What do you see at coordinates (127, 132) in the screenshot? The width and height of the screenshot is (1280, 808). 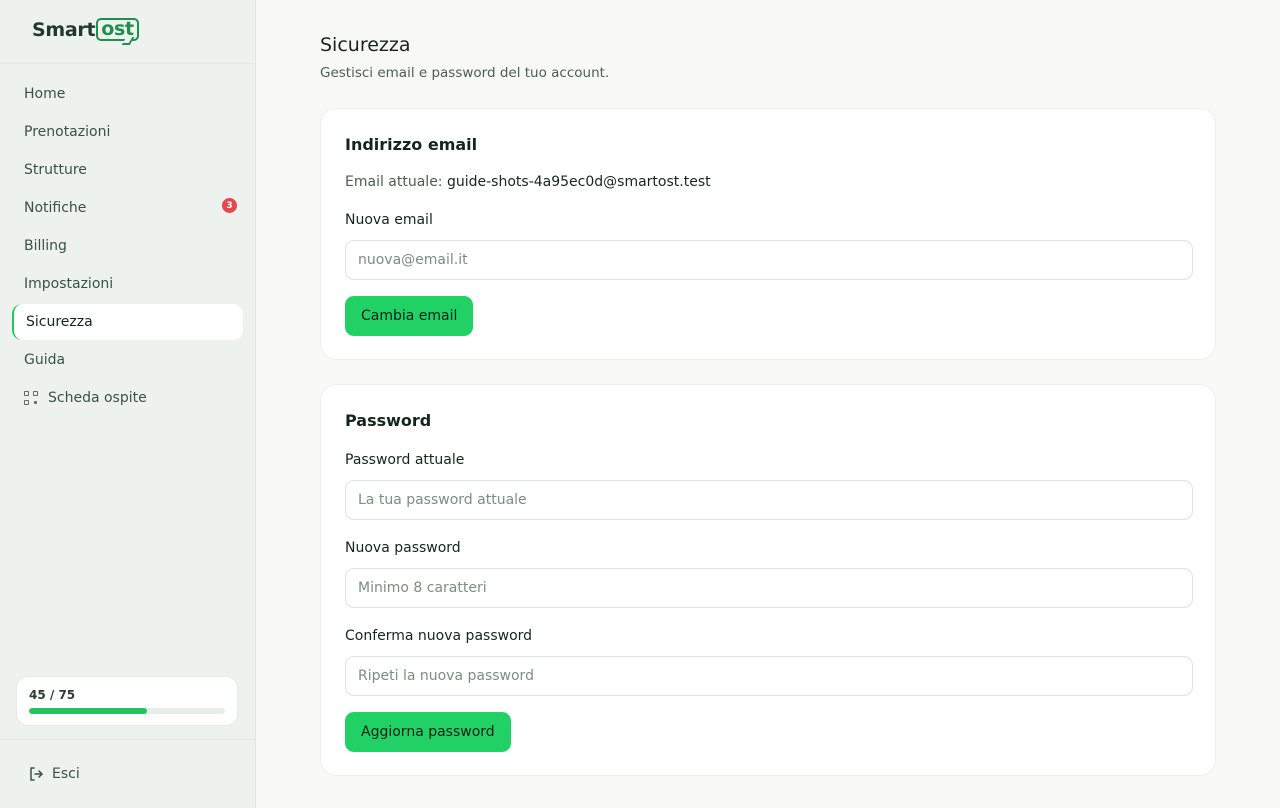 I see `sidebar-item-prenotazioni: Prenotazioni` at bounding box center [127, 132].